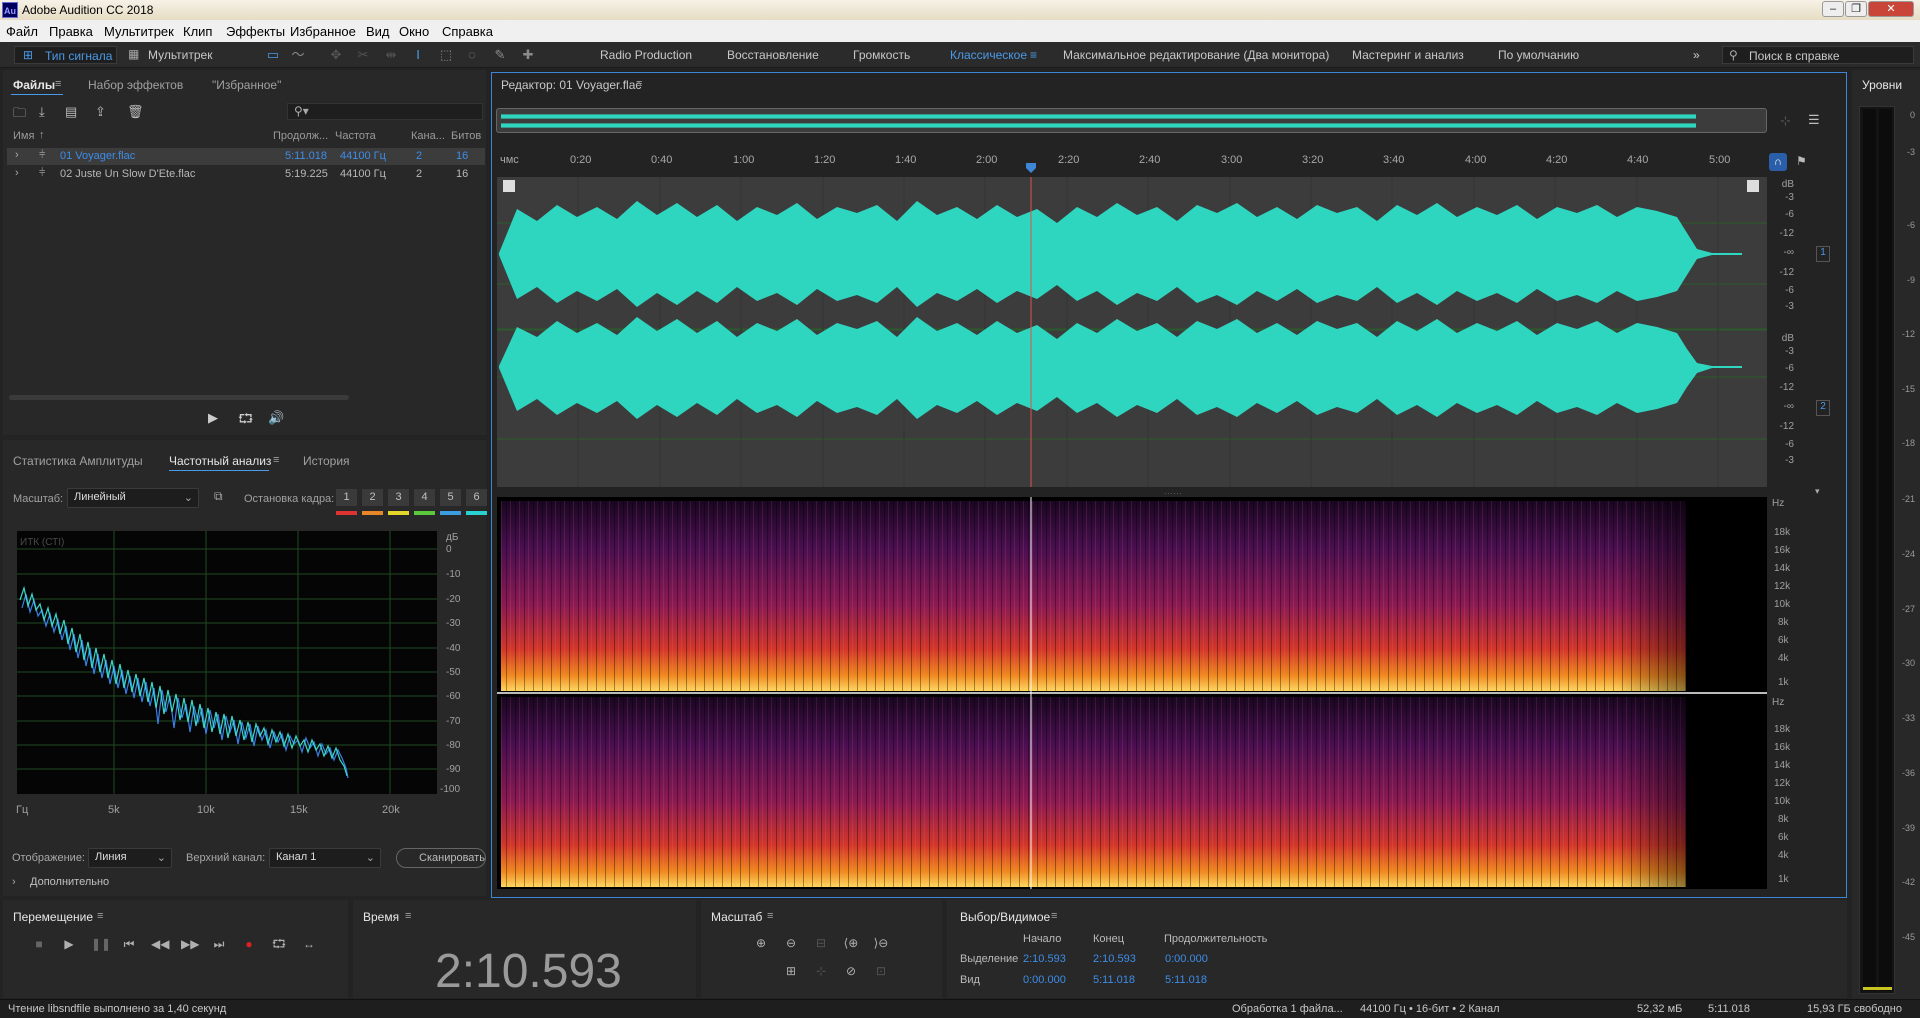 The height and width of the screenshot is (1018, 1920). I want to click on tab-effects-rack: Набор эффектов, so click(135, 85).